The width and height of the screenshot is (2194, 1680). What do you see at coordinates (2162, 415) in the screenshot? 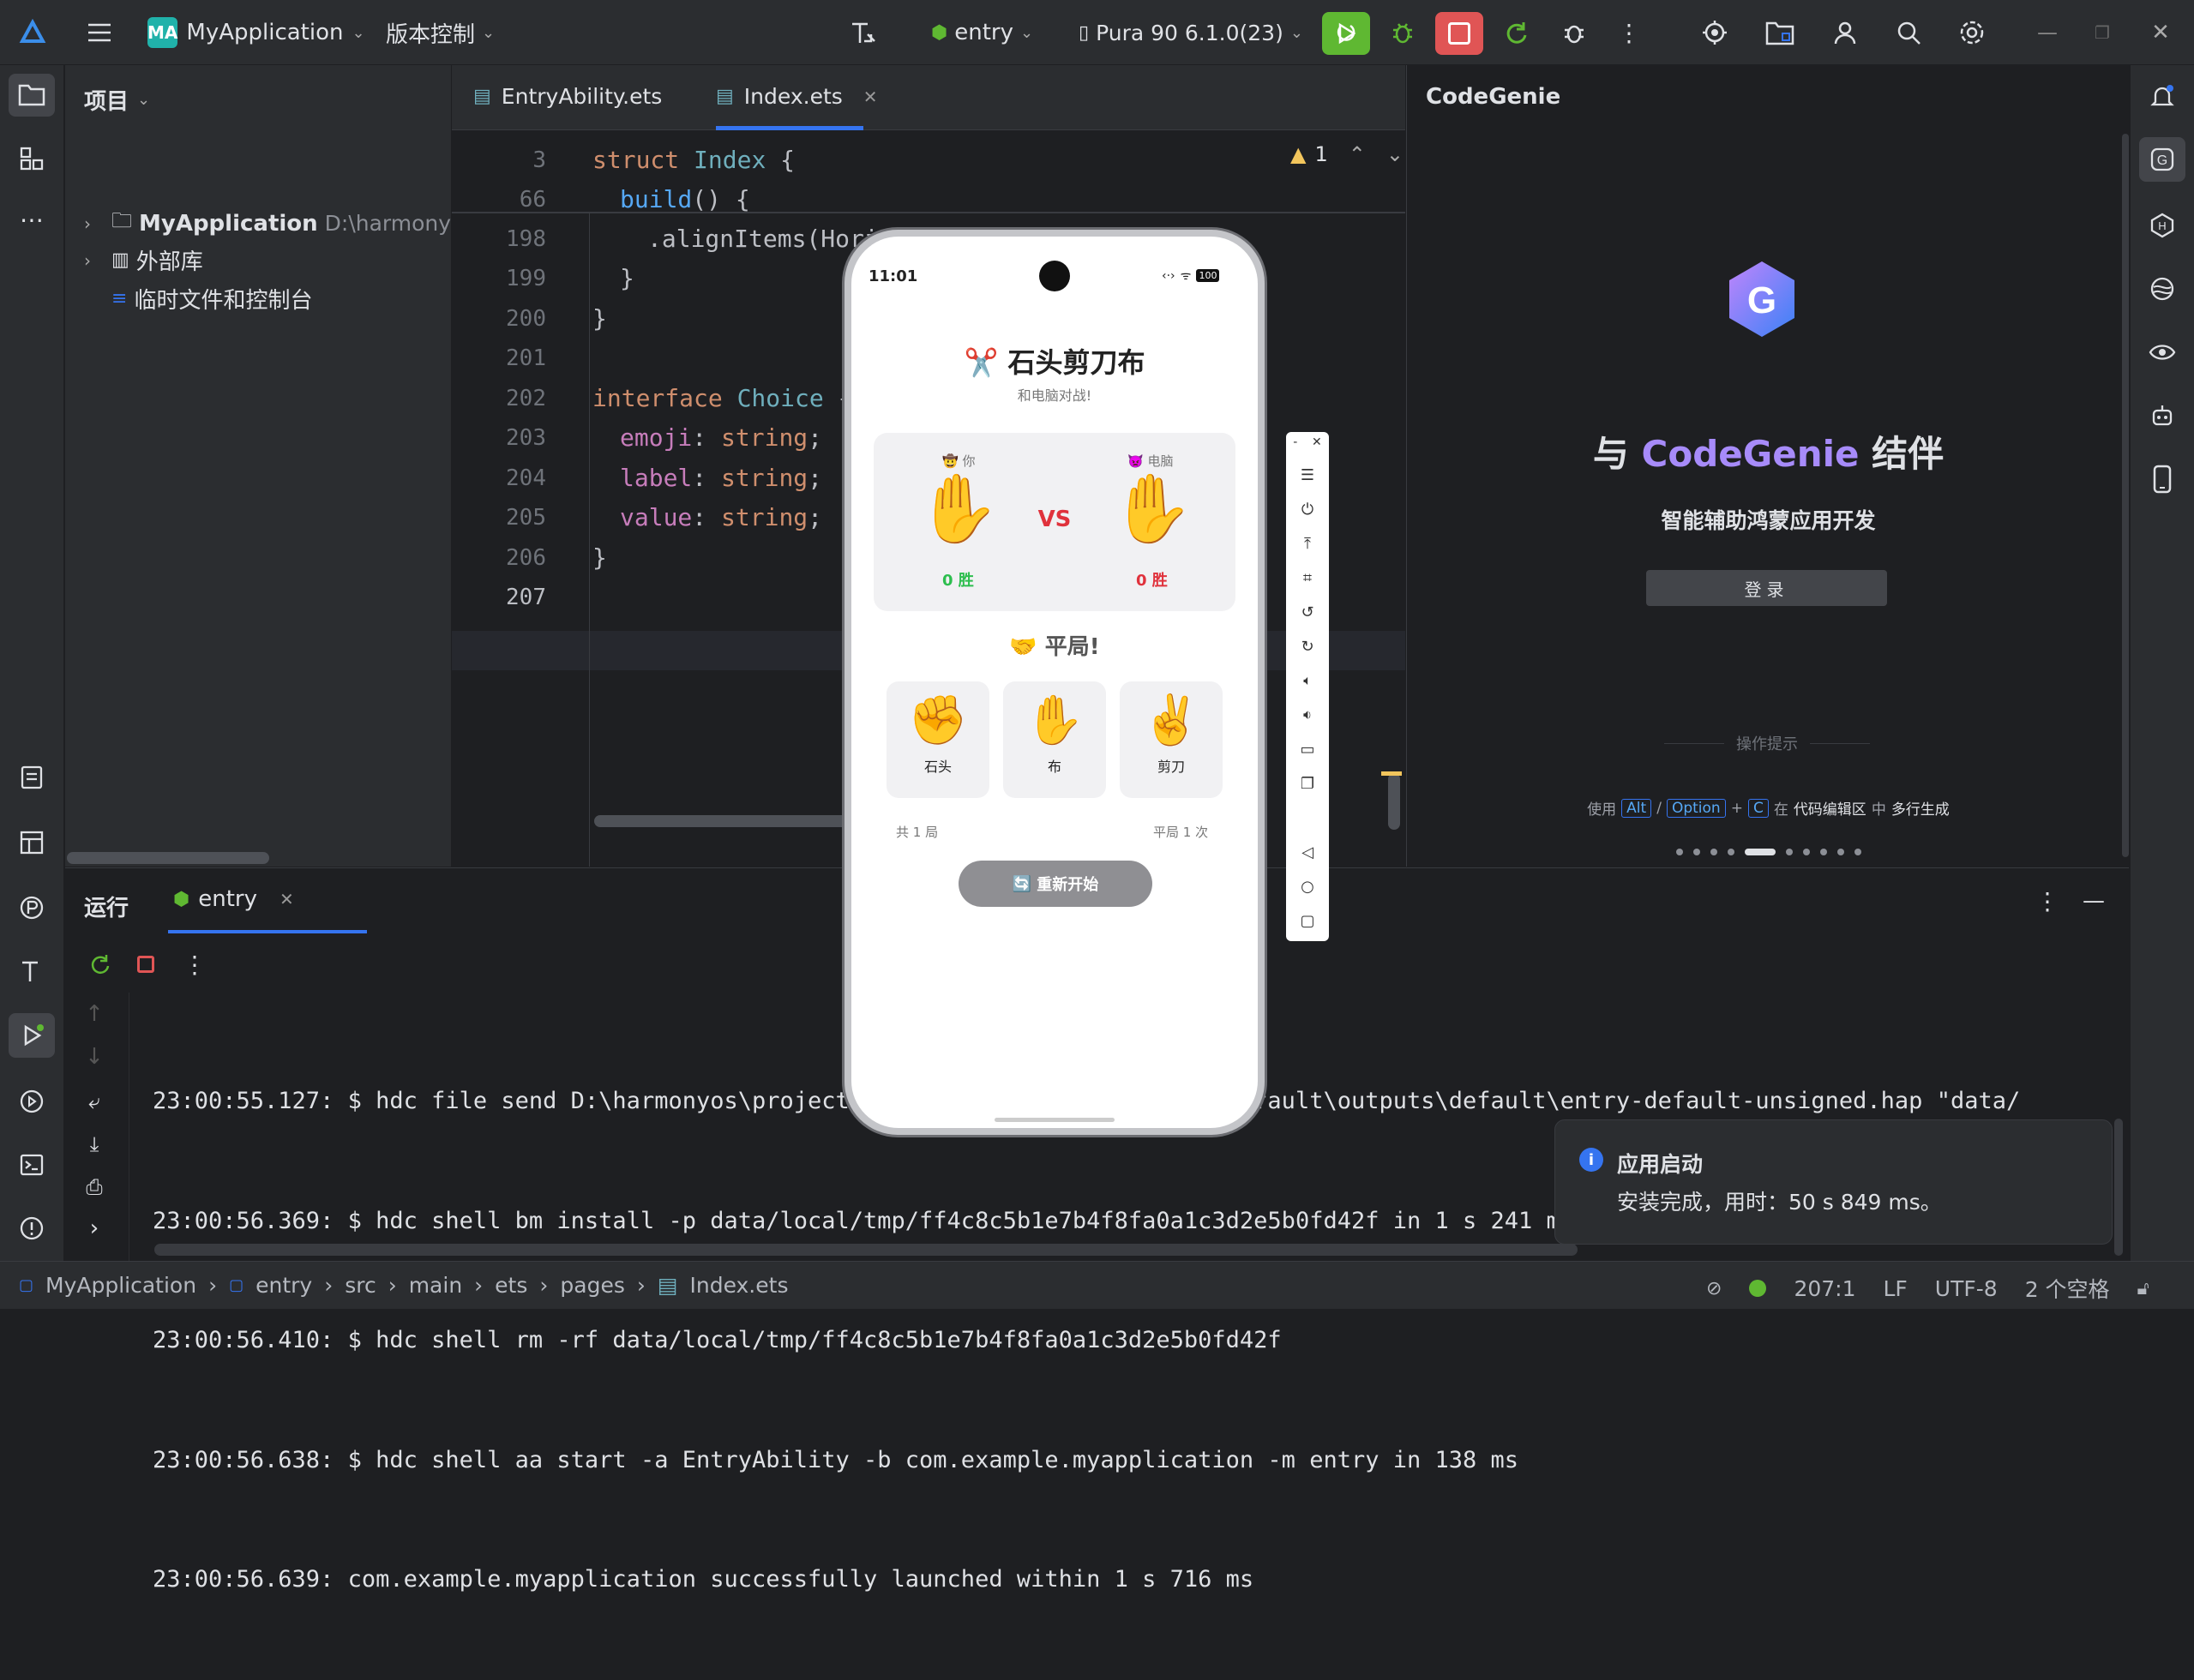
I see `robot-icon` at bounding box center [2162, 415].